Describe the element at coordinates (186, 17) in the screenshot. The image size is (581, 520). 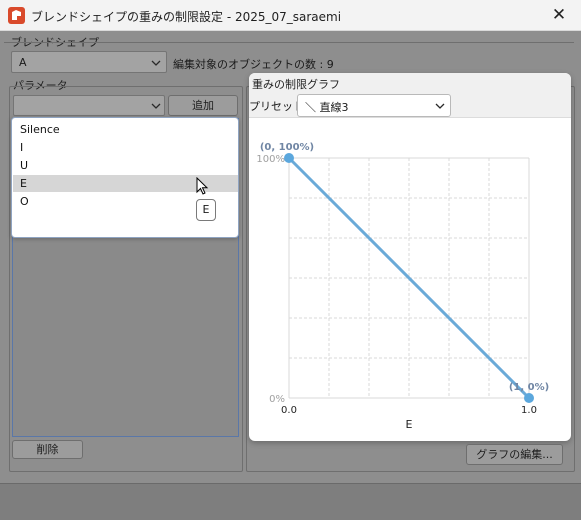
I see `window-title: ブレンドシェイプの重みの制限設定 - 2025_07_saraemi` at that location.